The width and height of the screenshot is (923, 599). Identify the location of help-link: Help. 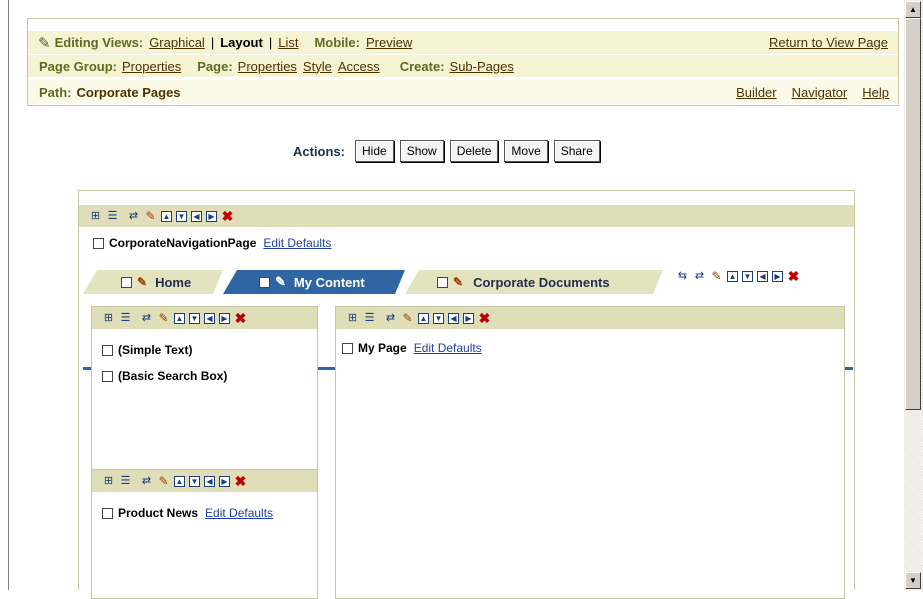
(875, 92).